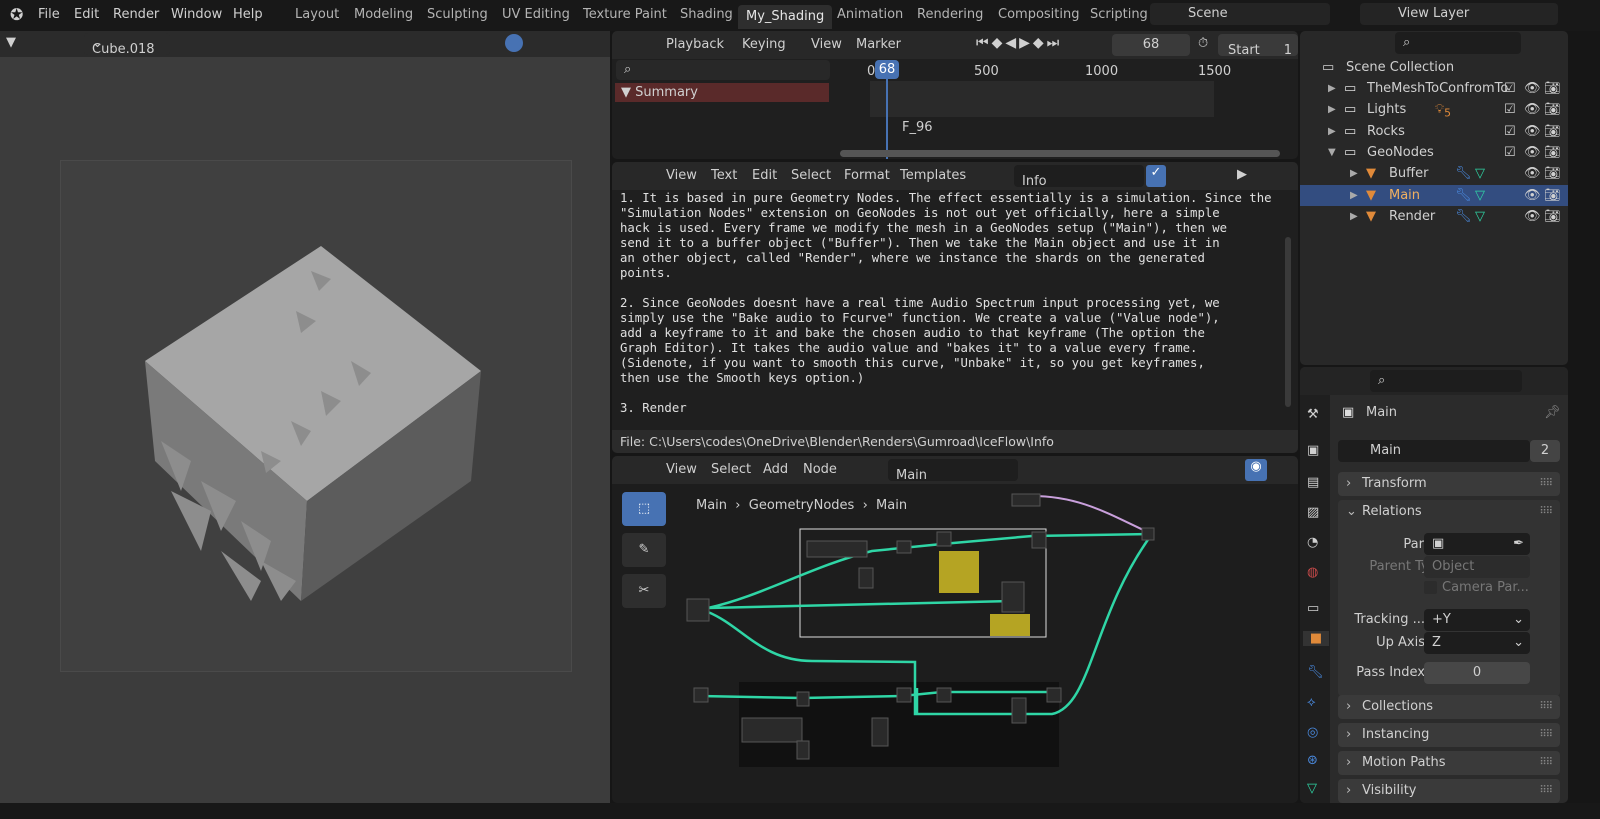 This screenshot has width=1600, height=819. What do you see at coordinates (1313, 414) in the screenshot?
I see `tool-tab-icon: ⚒` at bounding box center [1313, 414].